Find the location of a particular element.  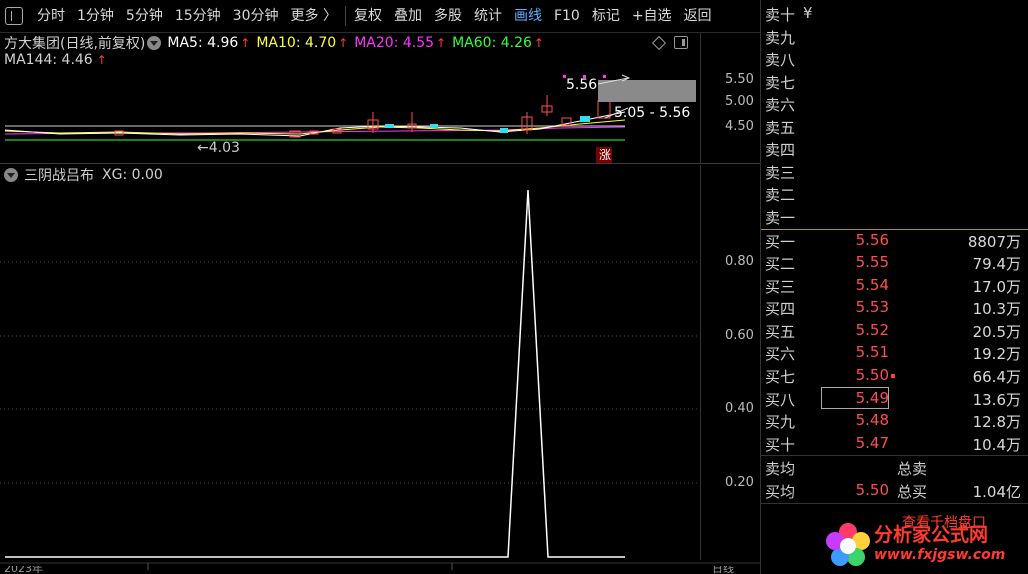

chevron-down-icon is located at coordinates (11, 175).